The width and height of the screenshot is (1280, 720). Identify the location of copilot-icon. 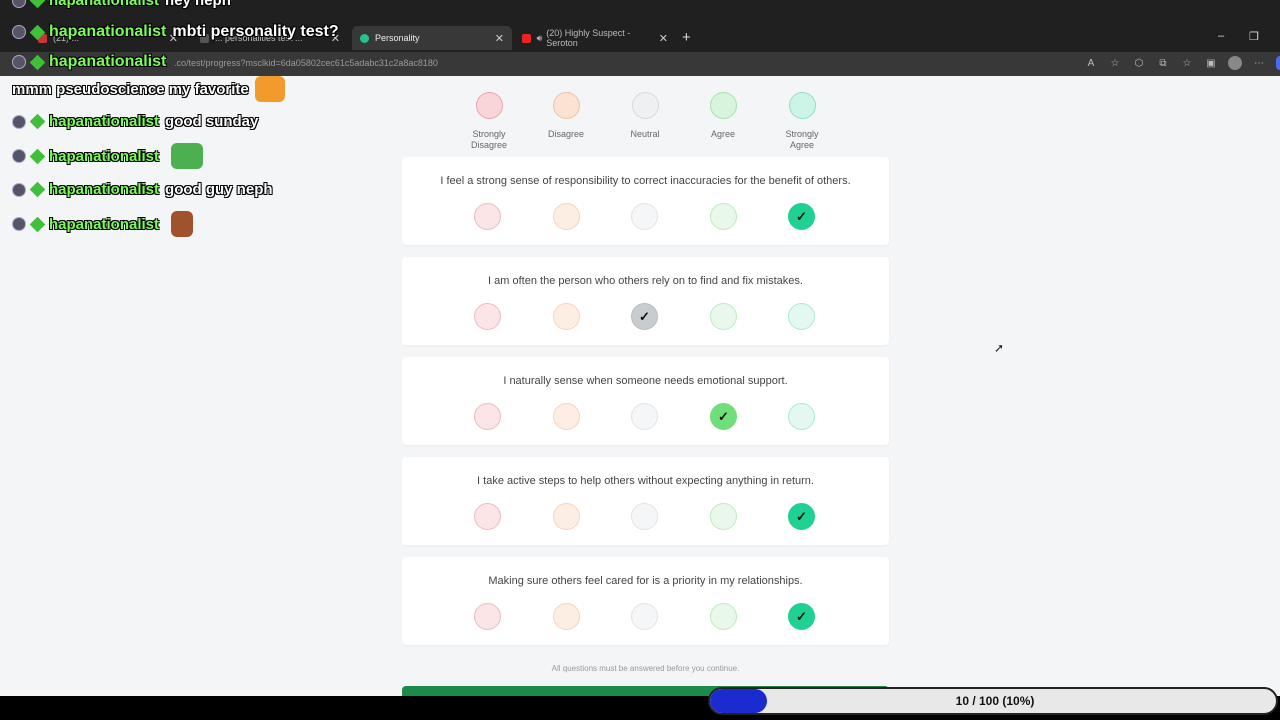
(1278, 63).